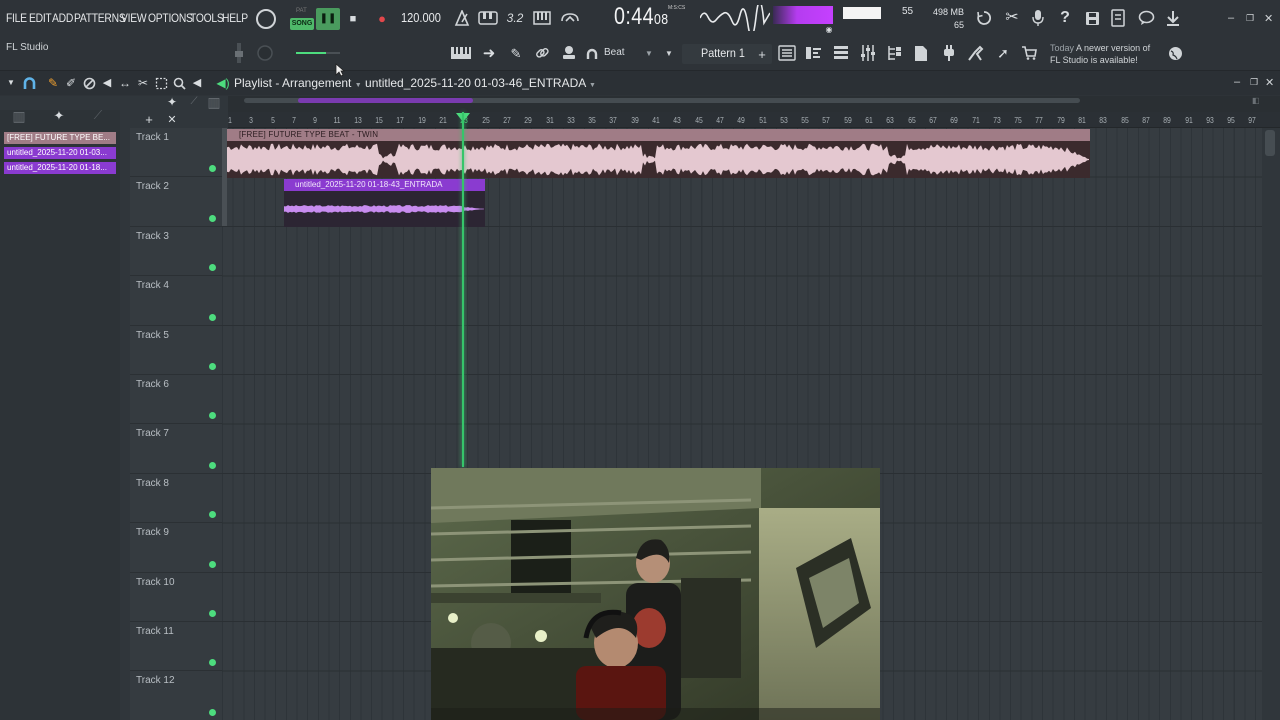  Describe the element at coordinates (570, 18) in the screenshot. I see `loop-record-icon` at that location.